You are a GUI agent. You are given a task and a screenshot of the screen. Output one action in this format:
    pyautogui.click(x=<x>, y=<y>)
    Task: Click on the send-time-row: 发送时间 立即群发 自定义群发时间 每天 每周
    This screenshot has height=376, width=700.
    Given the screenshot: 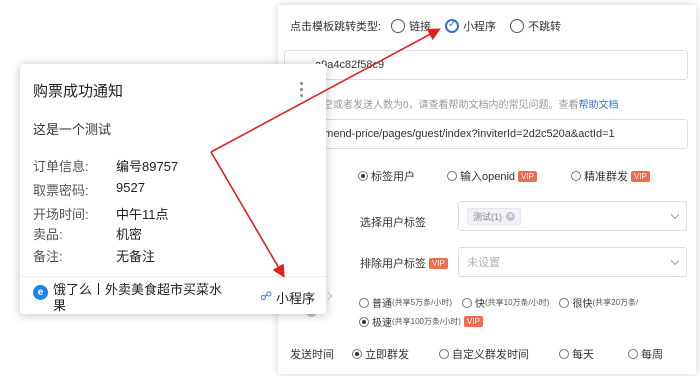 What is the action you would take?
    pyautogui.click(x=476, y=354)
    